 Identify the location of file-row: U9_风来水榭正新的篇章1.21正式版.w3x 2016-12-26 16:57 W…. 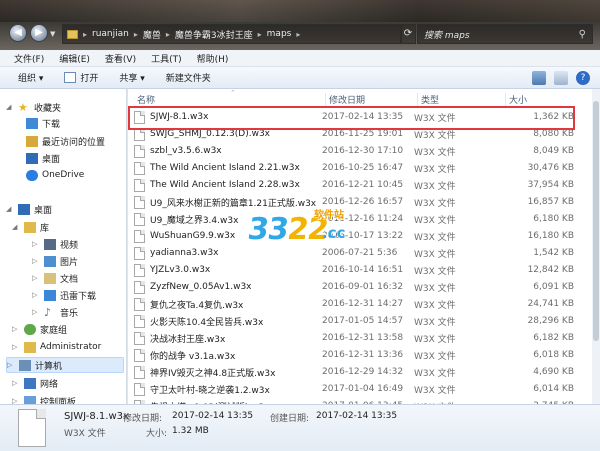
(358, 202).